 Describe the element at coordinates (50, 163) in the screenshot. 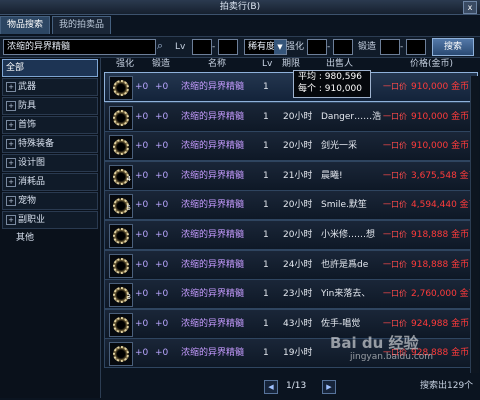

I see `sidebar-item-blueprint: + 设计图` at that location.